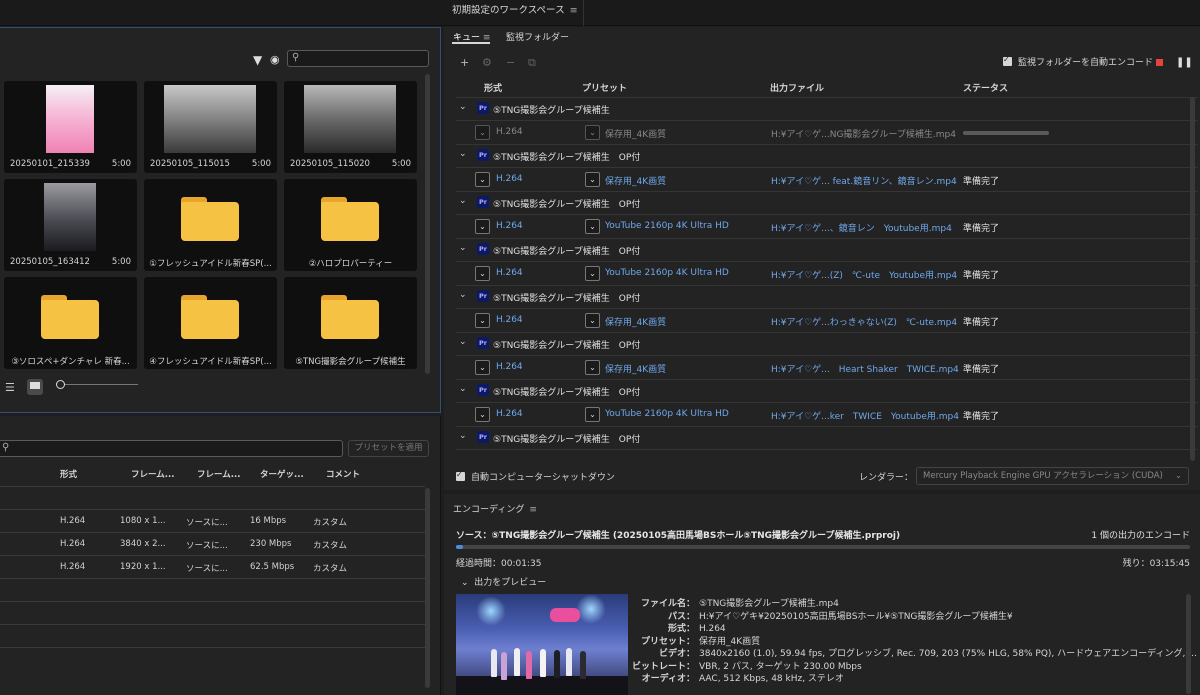  Describe the element at coordinates (343, 474) in the screenshot. I see `preset-column-comment: コメント` at that location.